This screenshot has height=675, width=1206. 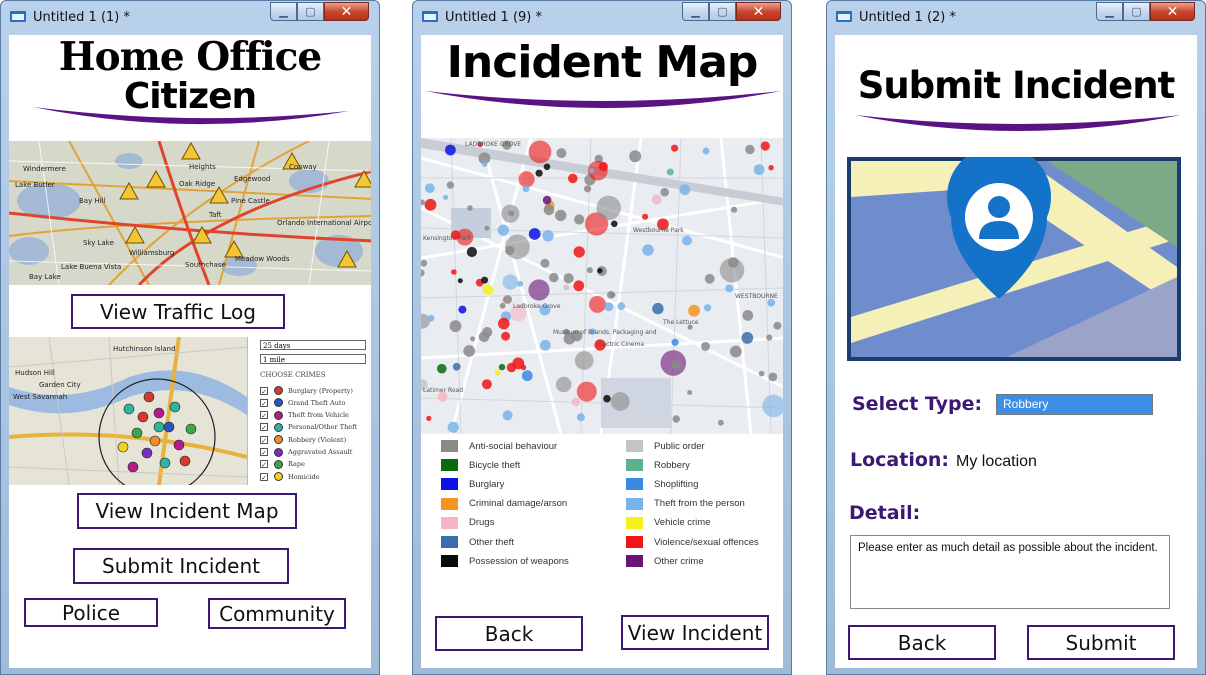 I want to click on submit-button: Submit, so click(x=1101, y=642).